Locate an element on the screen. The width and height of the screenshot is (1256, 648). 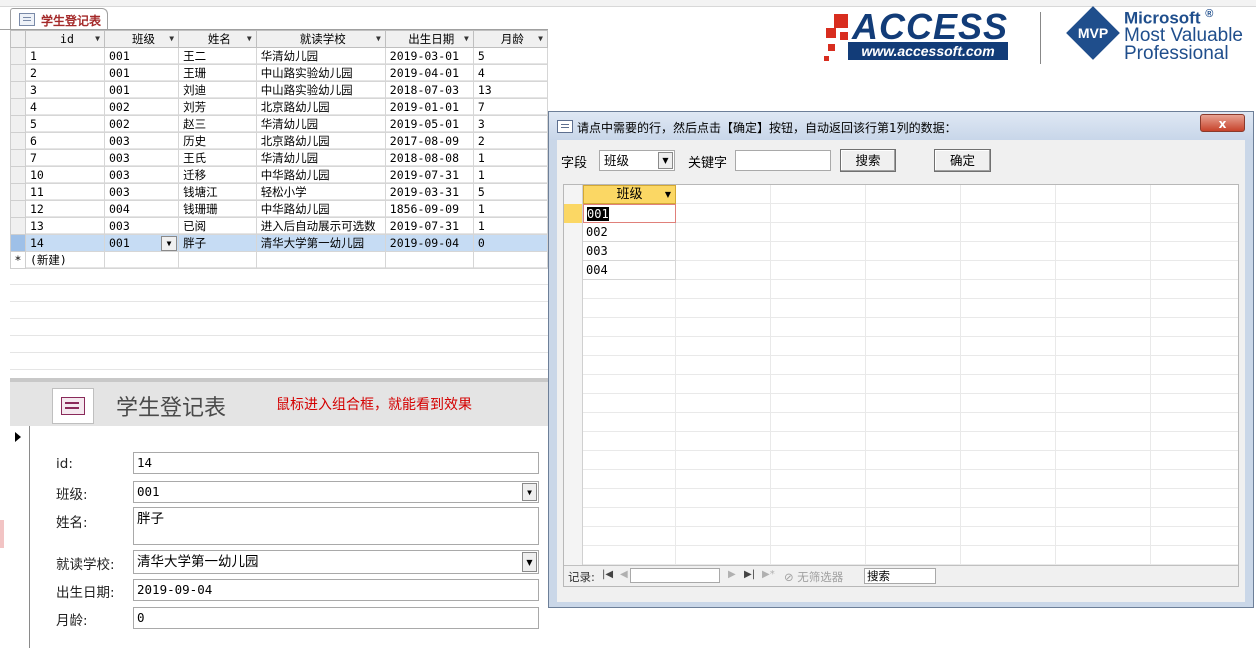
cell-birthdate: 2017-08-09 is located at coordinates (429, 141).